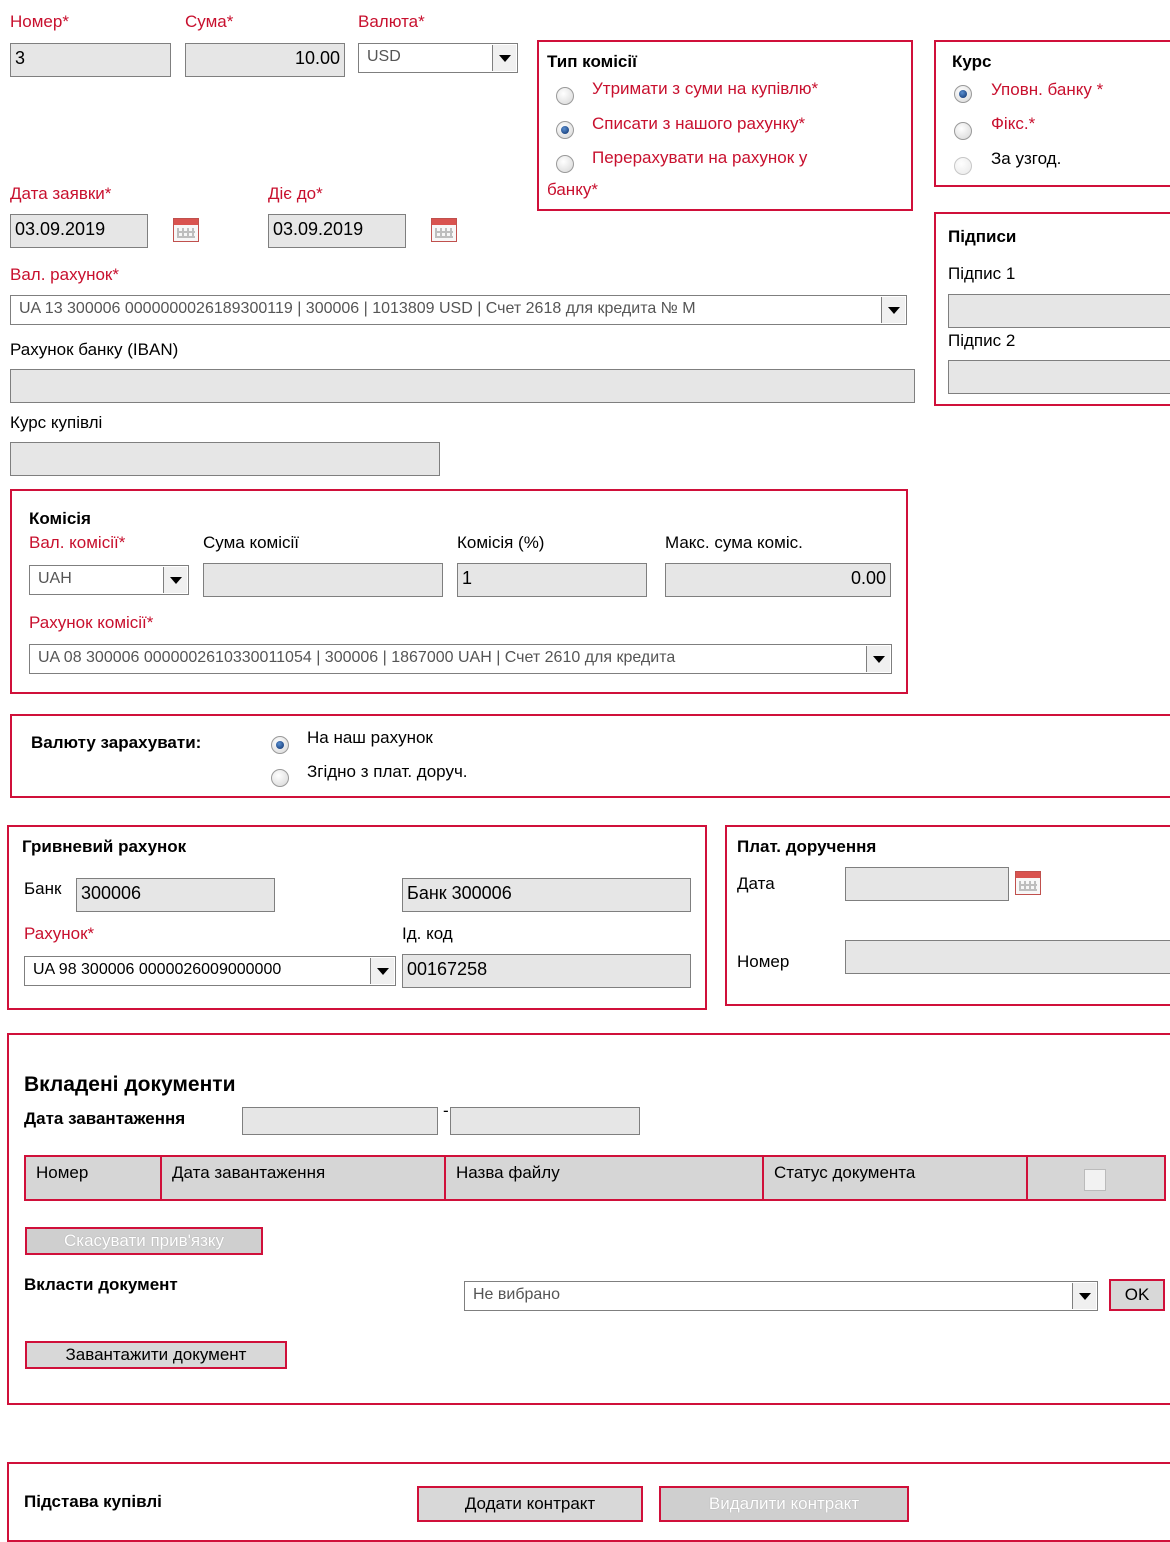 This screenshot has height=1542, width=1170. What do you see at coordinates (592, 61) in the screenshot?
I see `commission-type-title: Тип комісії` at bounding box center [592, 61].